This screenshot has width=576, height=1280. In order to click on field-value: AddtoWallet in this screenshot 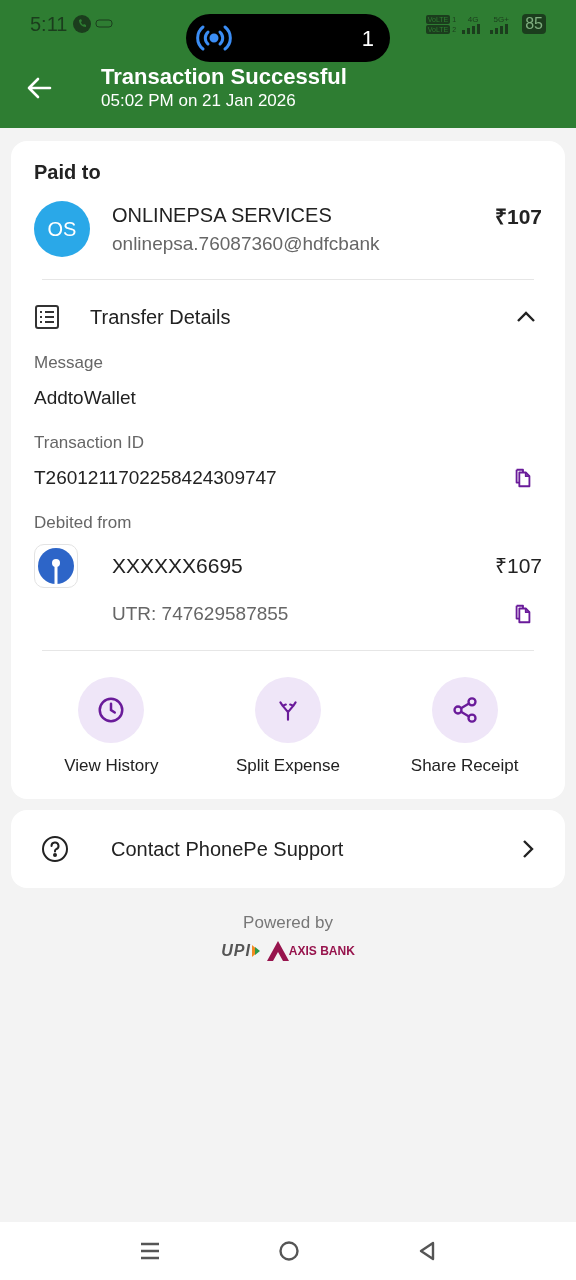, I will do `click(85, 397)`.